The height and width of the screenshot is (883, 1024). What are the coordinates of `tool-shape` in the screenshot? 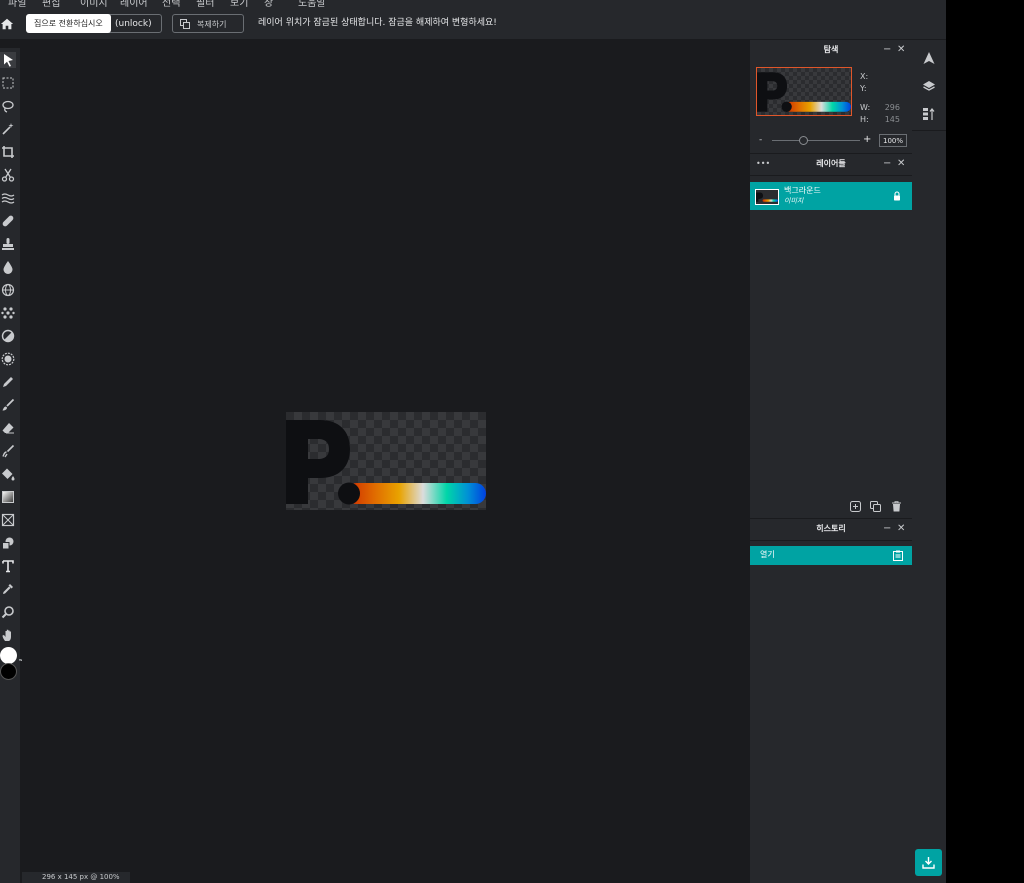 It's located at (8, 543).